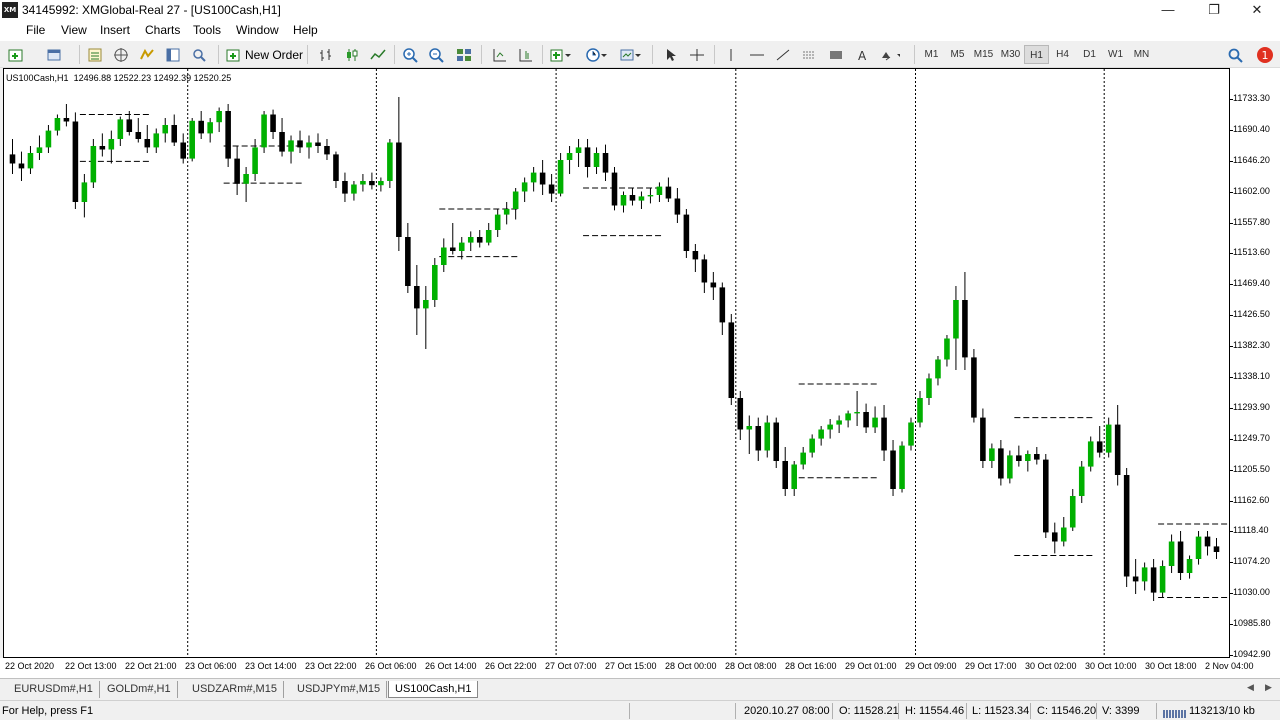  Describe the element at coordinates (1115, 54) in the screenshot. I see `timeframe-w1: W1` at that location.